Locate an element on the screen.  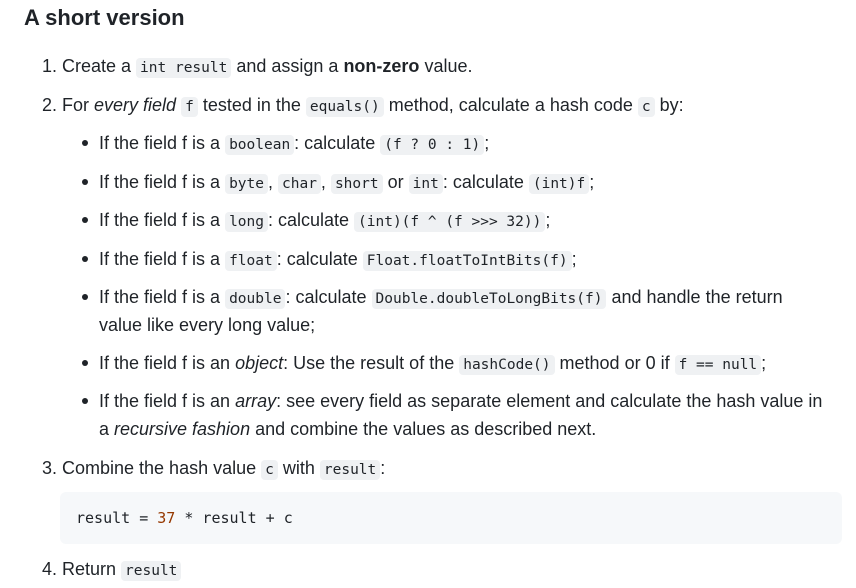
text: value. is located at coordinates (446, 66).